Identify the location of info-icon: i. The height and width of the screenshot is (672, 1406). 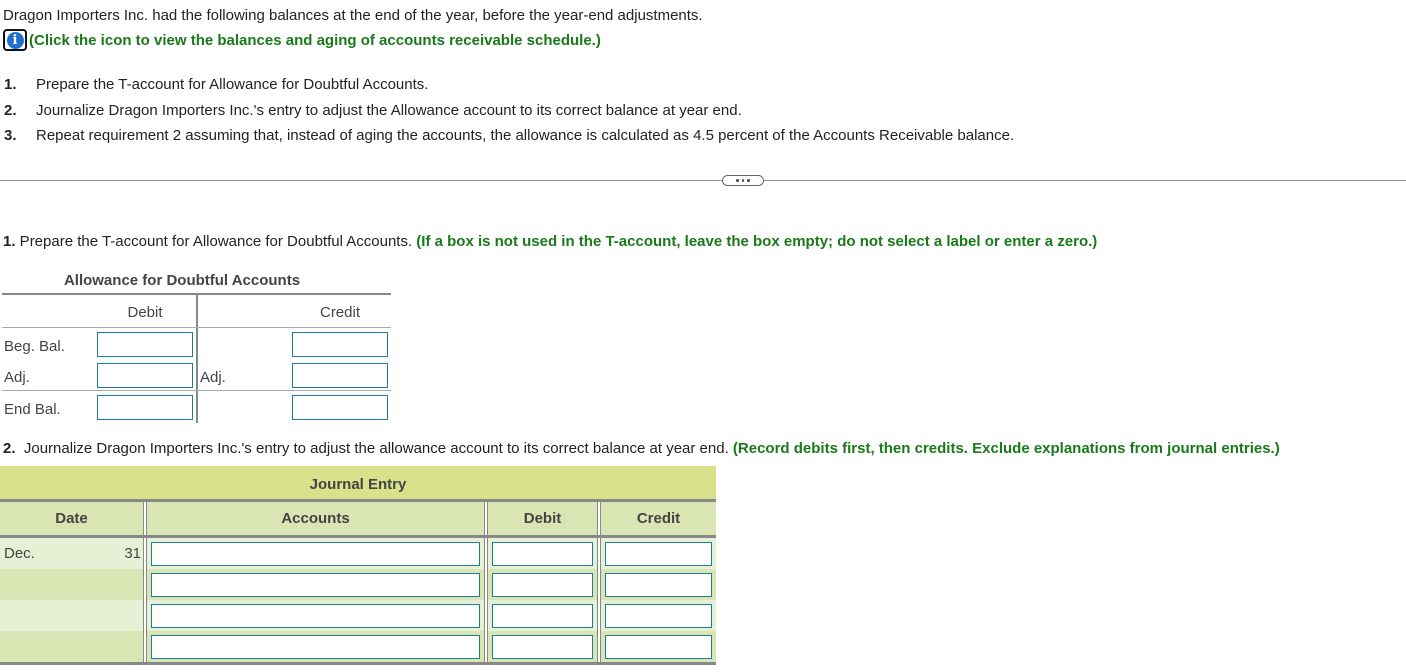
(15, 40).